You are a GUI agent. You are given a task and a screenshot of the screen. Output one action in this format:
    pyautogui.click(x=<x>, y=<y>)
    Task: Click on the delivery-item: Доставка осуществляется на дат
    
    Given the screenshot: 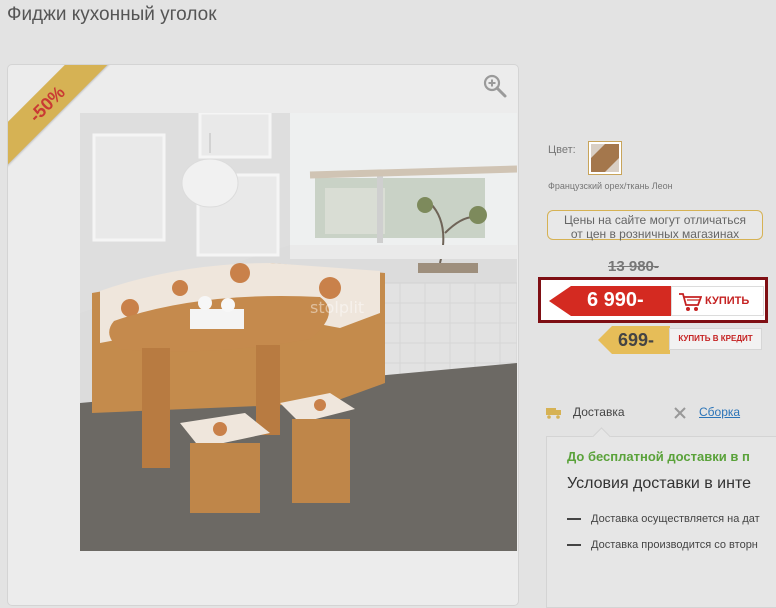 What is the action you would take?
    pyautogui.click(x=663, y=519)
    